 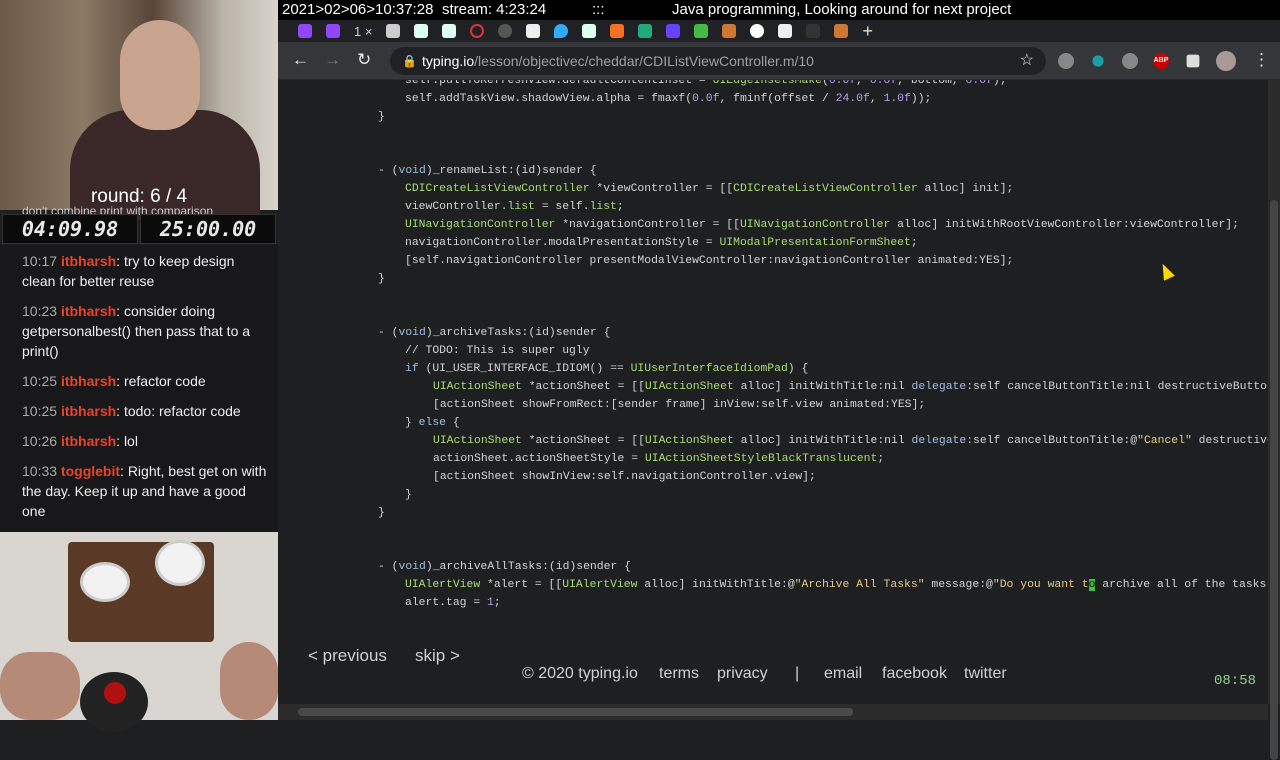 I want to click on code-token: )_archiveTasks:(id)sender {, so click(x=518, y=333).